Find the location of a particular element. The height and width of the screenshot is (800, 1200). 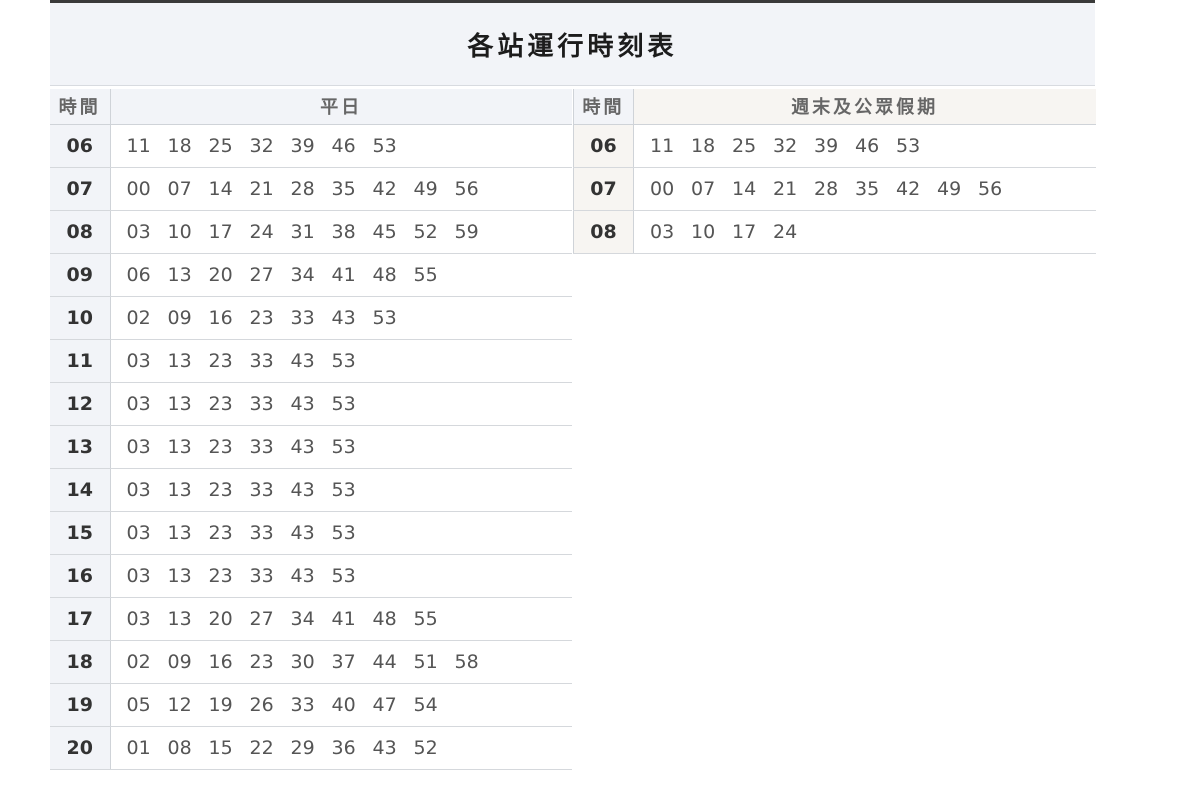

departure-minute: 02 is located at coordinates (138, 317).